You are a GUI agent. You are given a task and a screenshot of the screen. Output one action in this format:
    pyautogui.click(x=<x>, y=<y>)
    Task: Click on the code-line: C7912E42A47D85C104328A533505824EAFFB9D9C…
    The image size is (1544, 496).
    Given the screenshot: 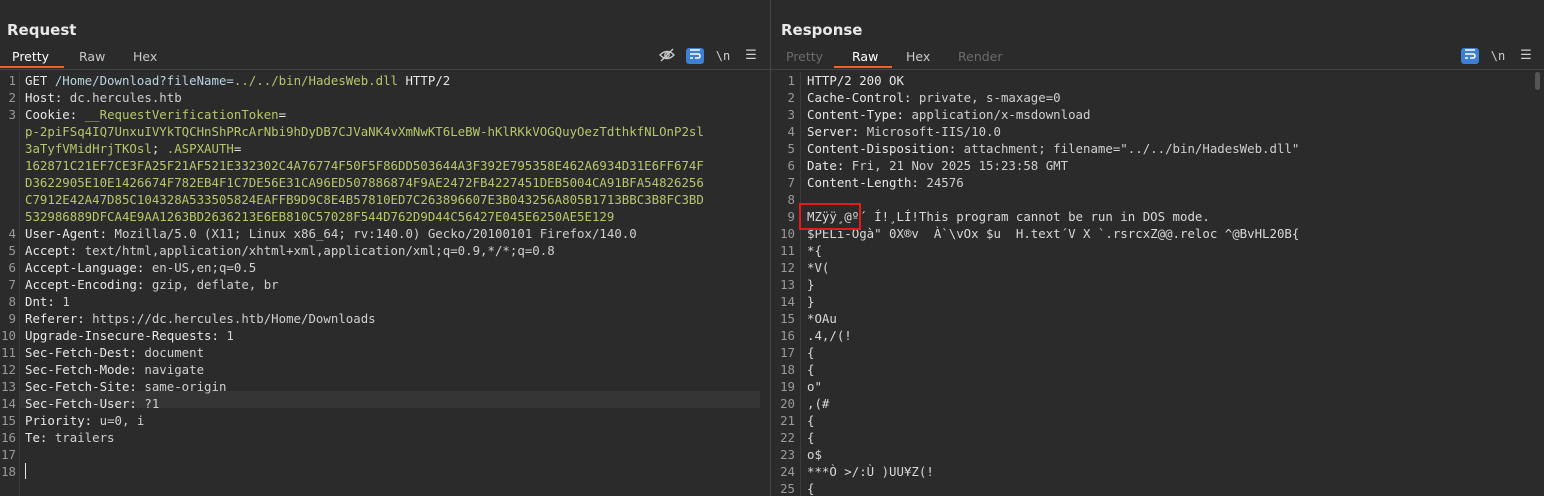 What is the action you would take?
    pyautogui.click(x=385, y=199)
    